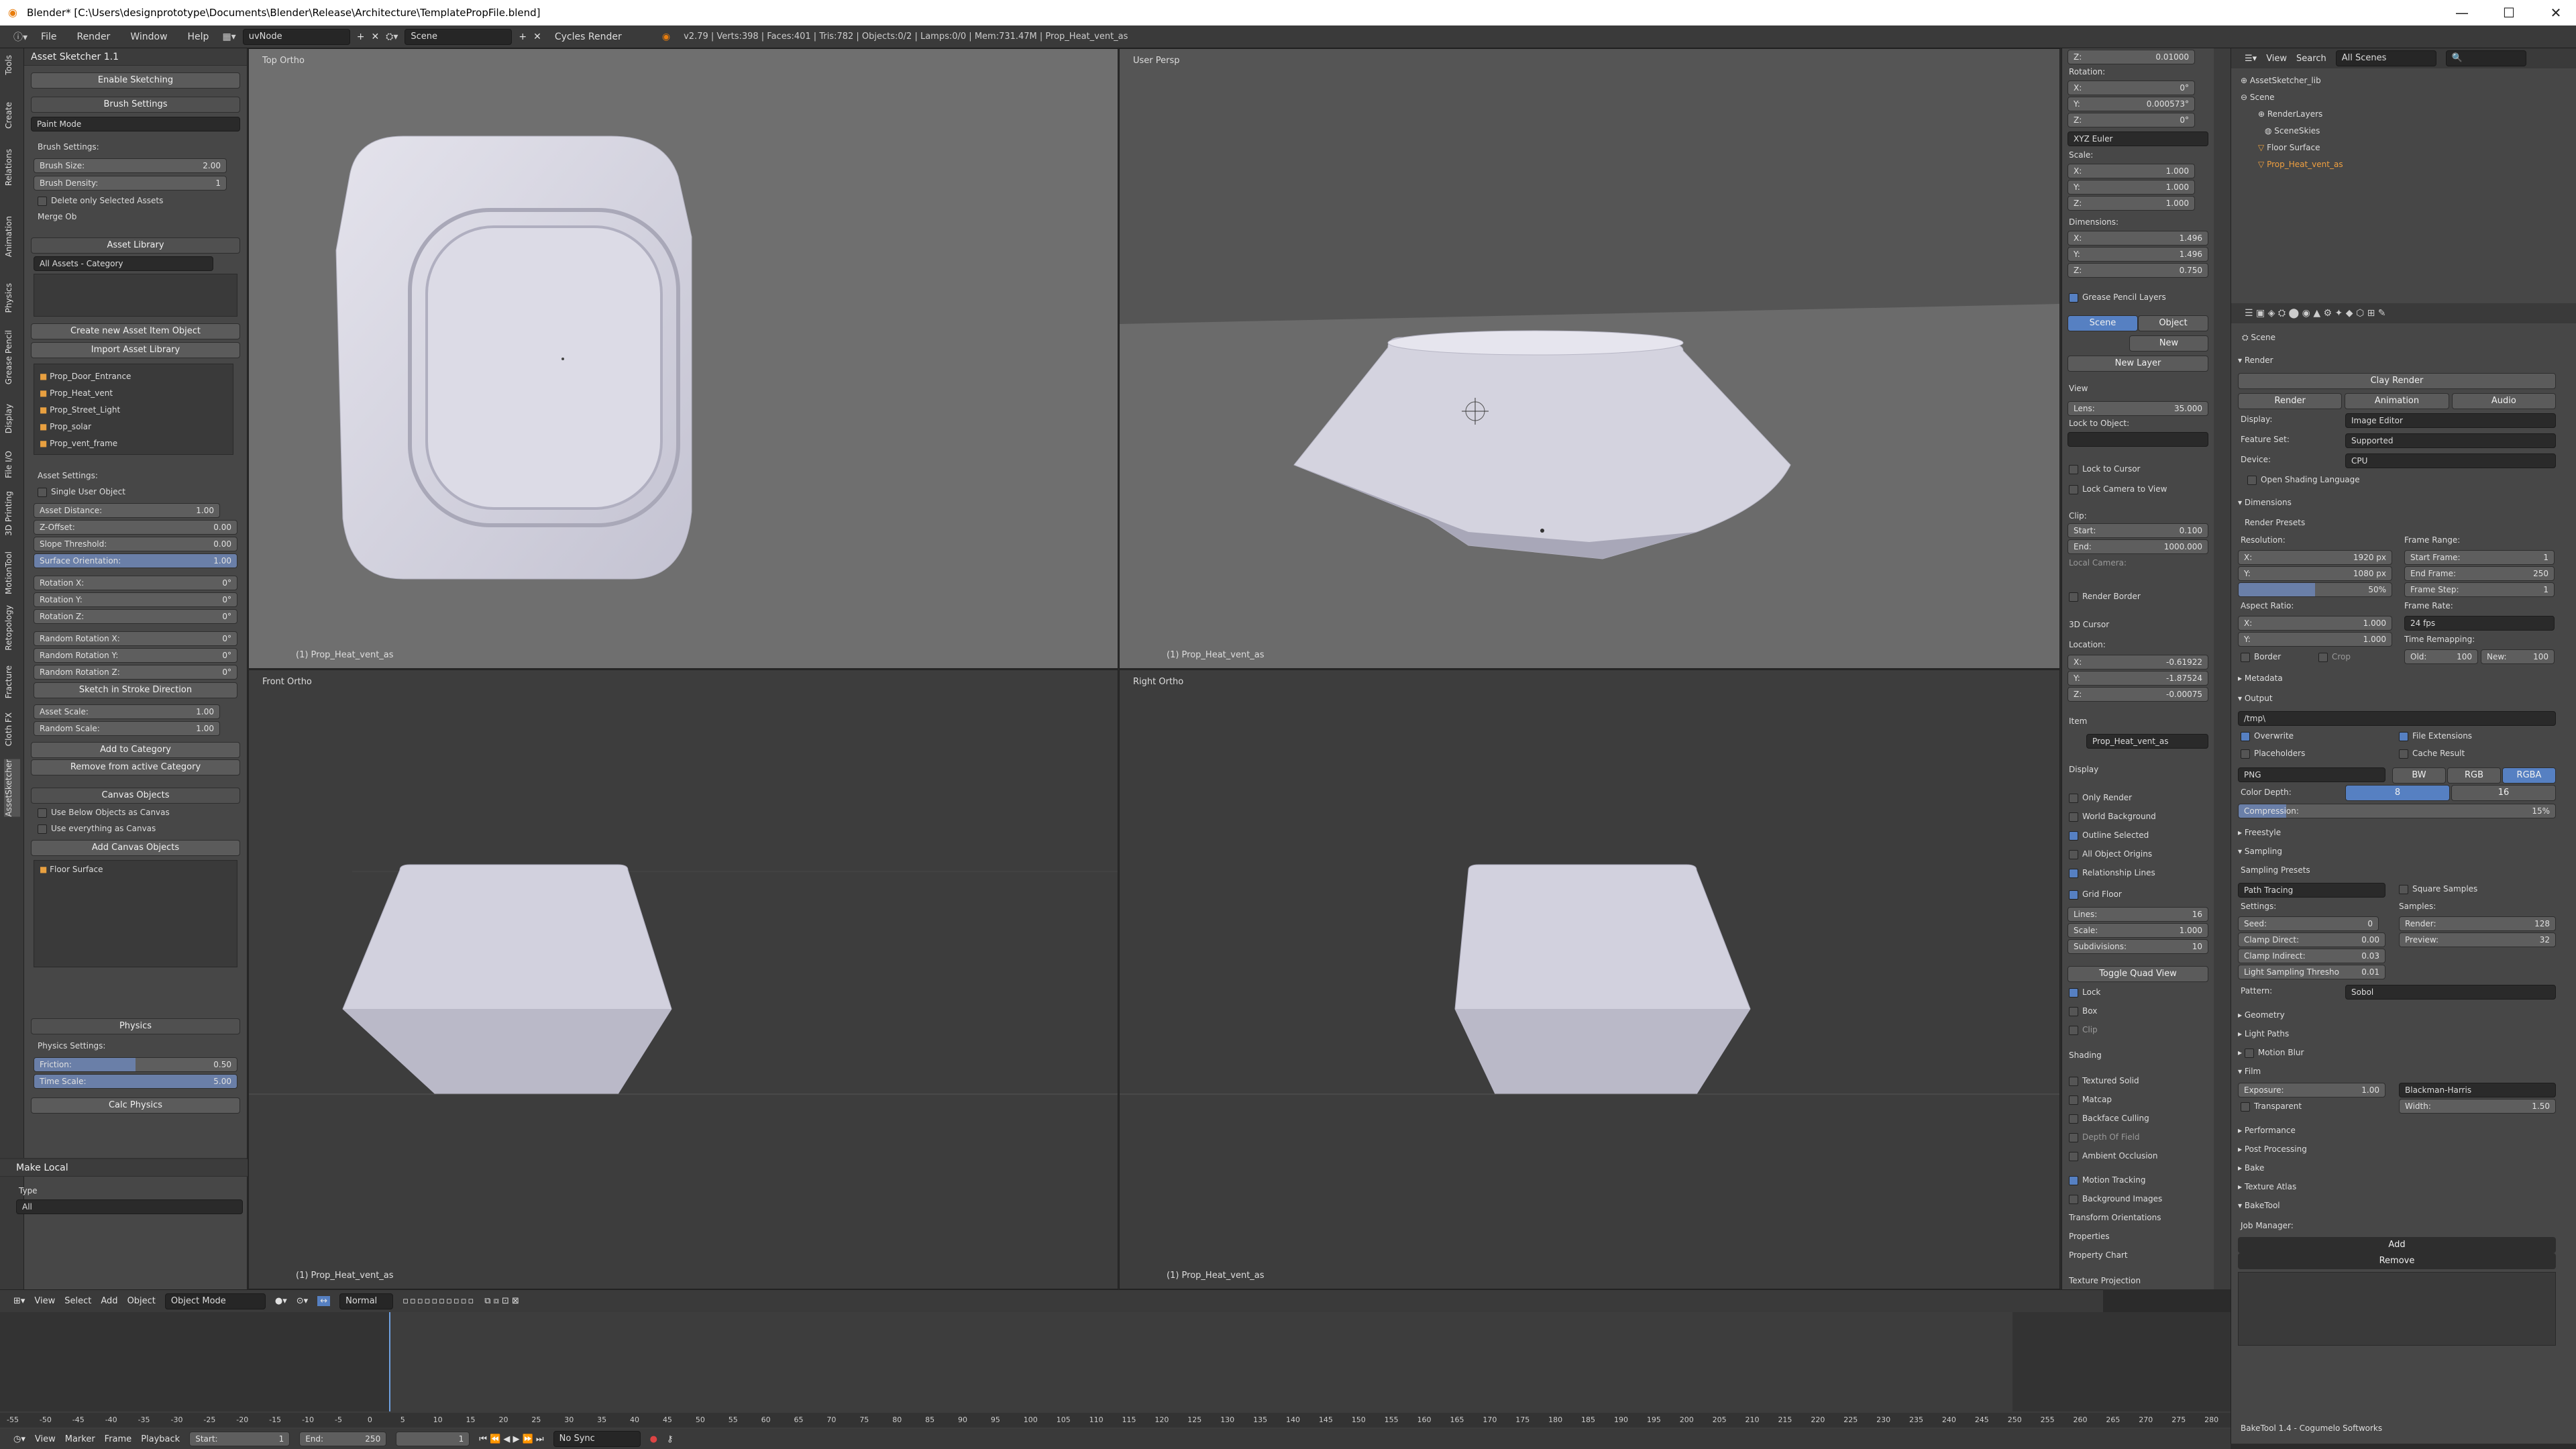 Image resolution: width=2576 pixels, height=1449 pixels. Describe the element at coordinates (601, 37) in the screenshot. I see `render-engine-select: Cycles Render` at that location.